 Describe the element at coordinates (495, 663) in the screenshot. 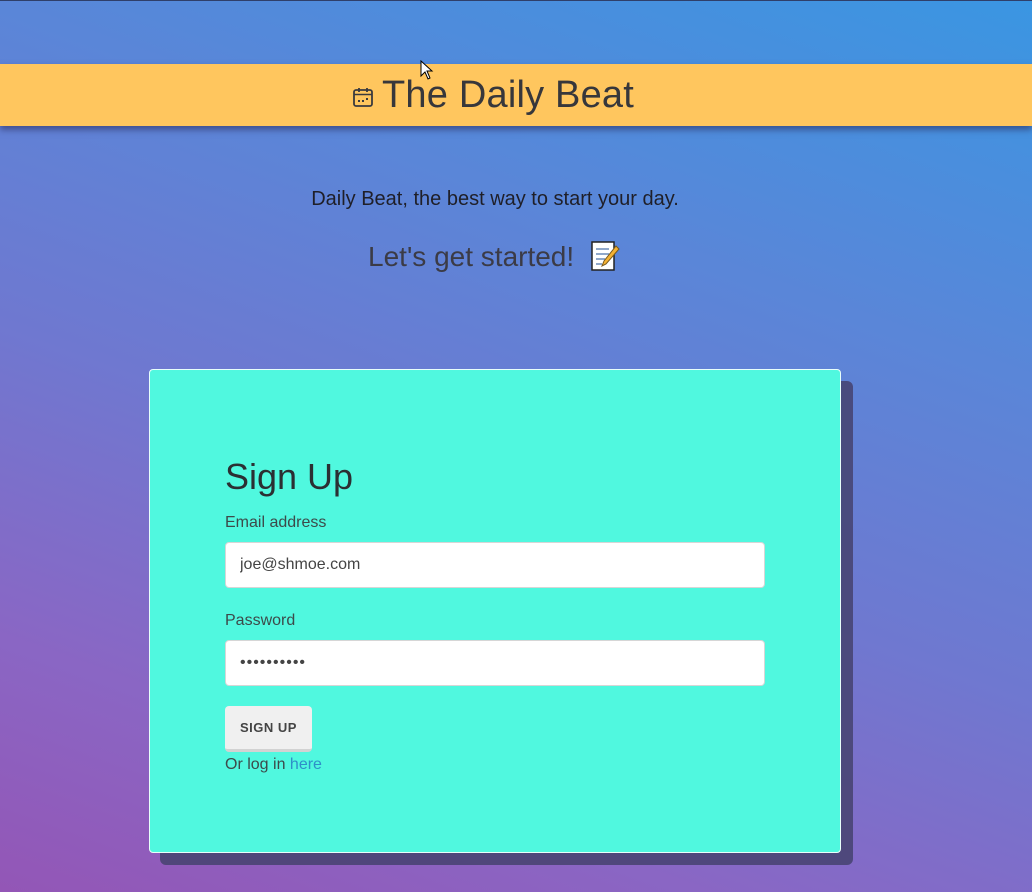

I see `password-field` at that location.